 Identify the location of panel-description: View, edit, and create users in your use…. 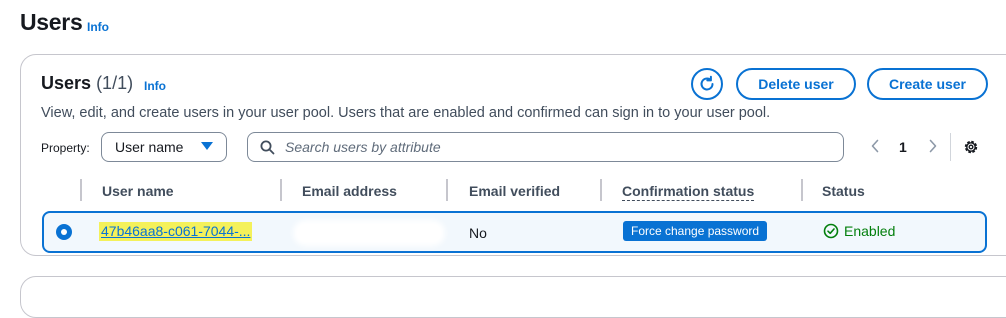
(406, 113).